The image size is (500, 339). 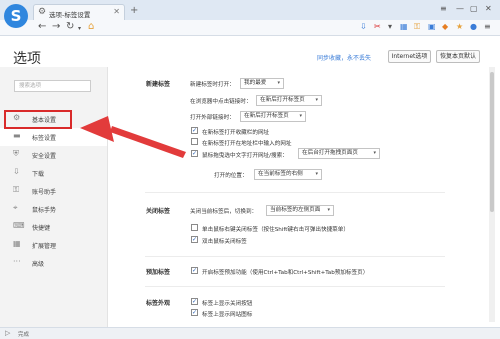 I want to click on favorites-new-tab-label: 在新标签打开收藏栏的网址, so click(x=236, y=133).